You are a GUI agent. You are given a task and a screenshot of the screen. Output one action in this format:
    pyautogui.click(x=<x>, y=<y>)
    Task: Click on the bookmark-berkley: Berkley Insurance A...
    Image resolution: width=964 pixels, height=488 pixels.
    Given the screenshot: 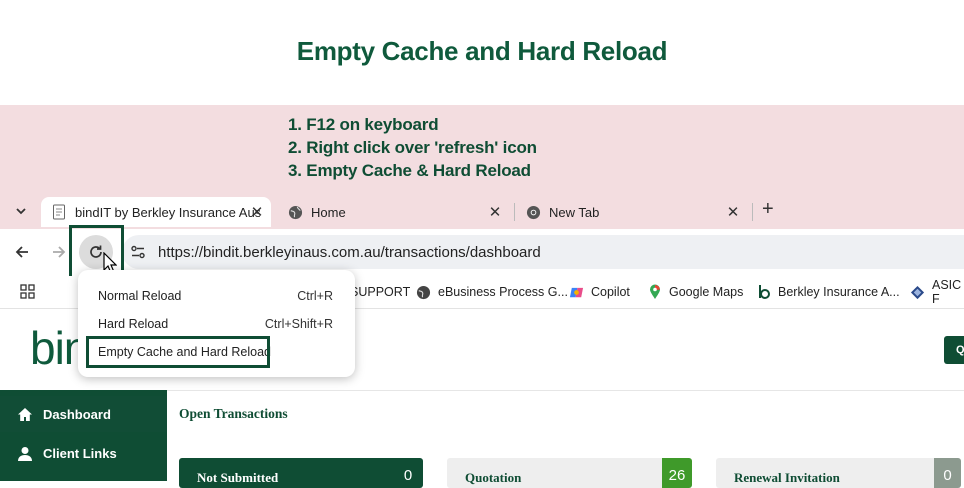 What is the action you would take?
    pyautogui.click(x=828, y=292)
    